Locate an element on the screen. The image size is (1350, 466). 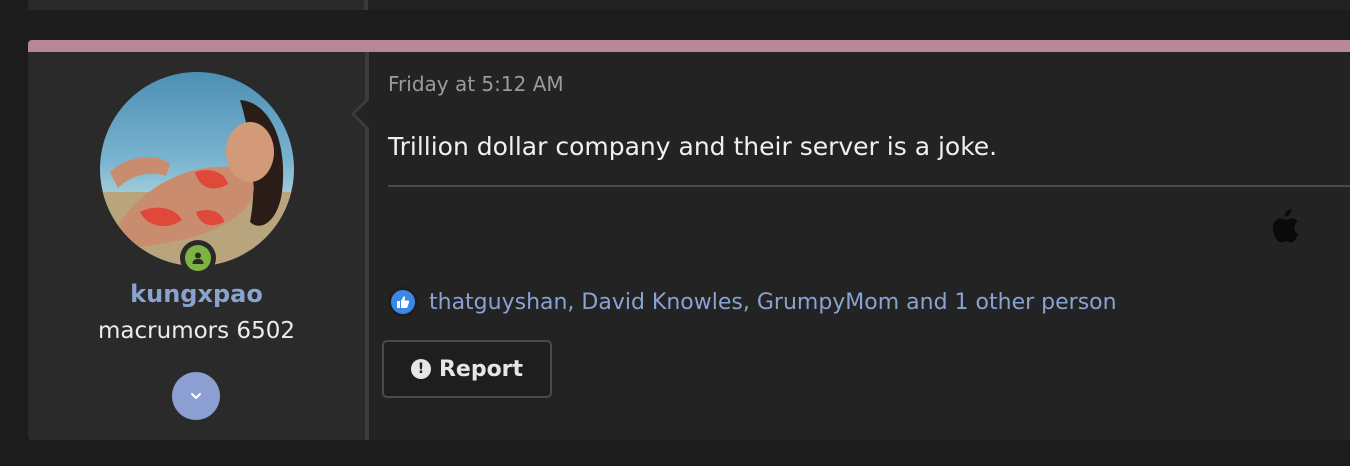
post-timestamp: Friday at 5:12 AM is located at coordinates (476, 84).